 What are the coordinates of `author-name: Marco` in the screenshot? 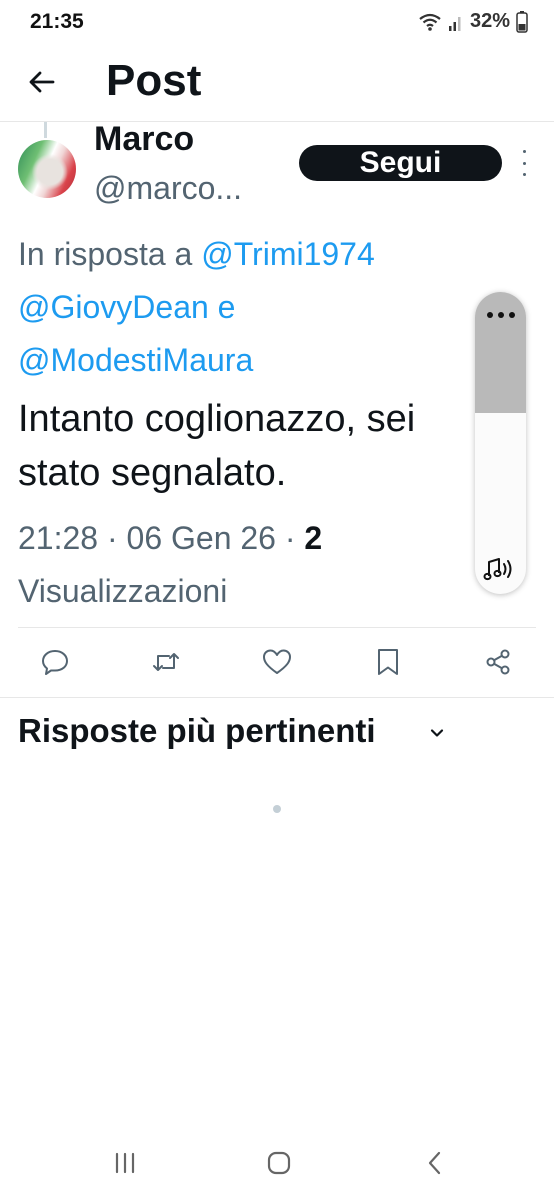 It's located at (144, 139).